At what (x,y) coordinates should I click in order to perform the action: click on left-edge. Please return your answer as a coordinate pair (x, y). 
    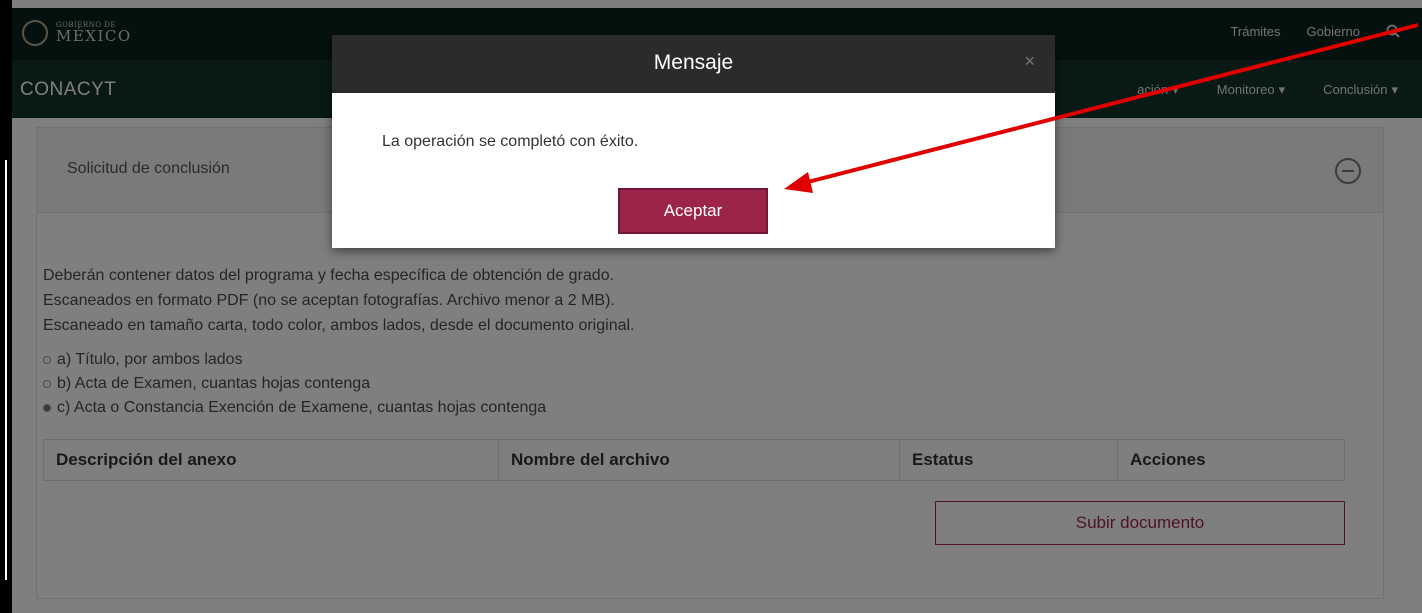
    Looking at the image, I should click on (6, 306).